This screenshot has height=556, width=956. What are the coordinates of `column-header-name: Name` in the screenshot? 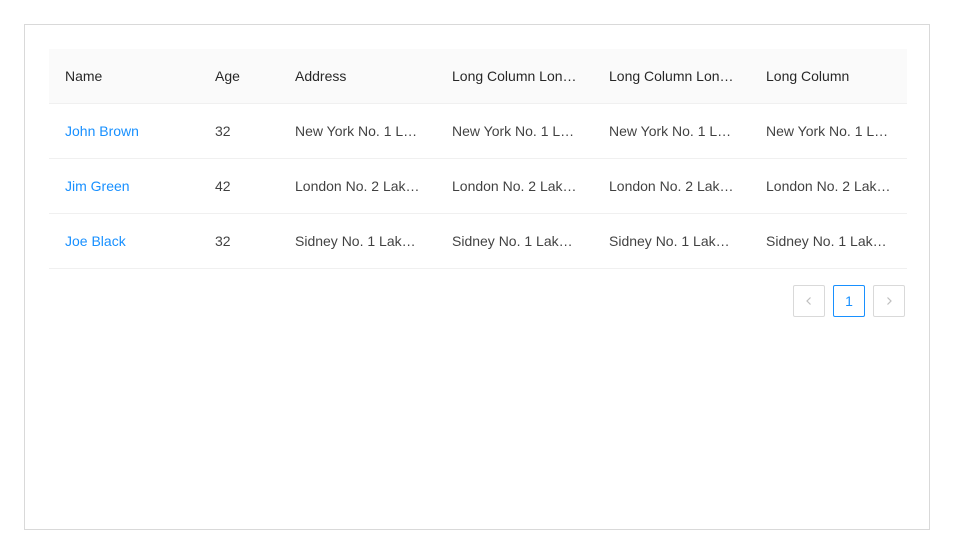 It's located at (124, 76).